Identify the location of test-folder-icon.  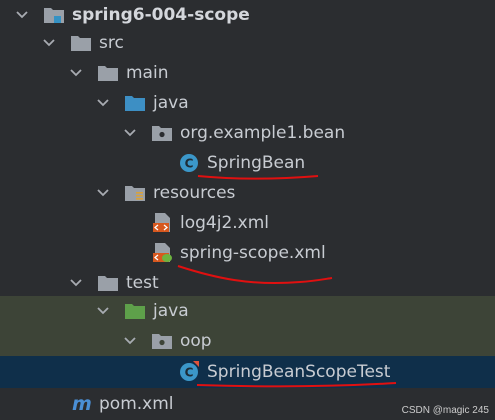
(135, 311).